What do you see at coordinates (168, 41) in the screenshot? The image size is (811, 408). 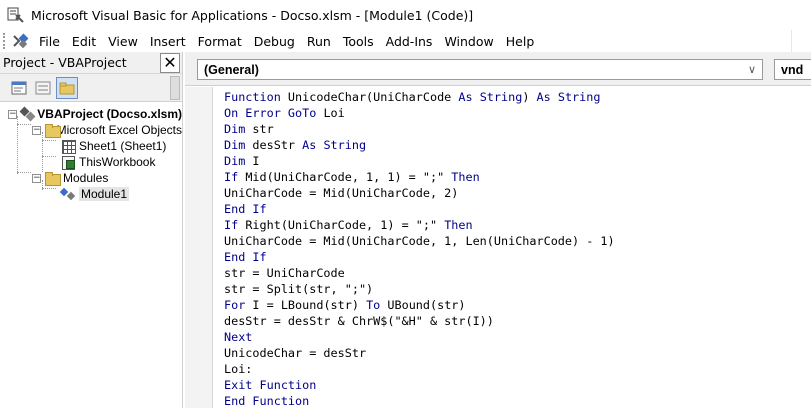 I see `menu-insert: Insert` at bounding box center [168, 41].